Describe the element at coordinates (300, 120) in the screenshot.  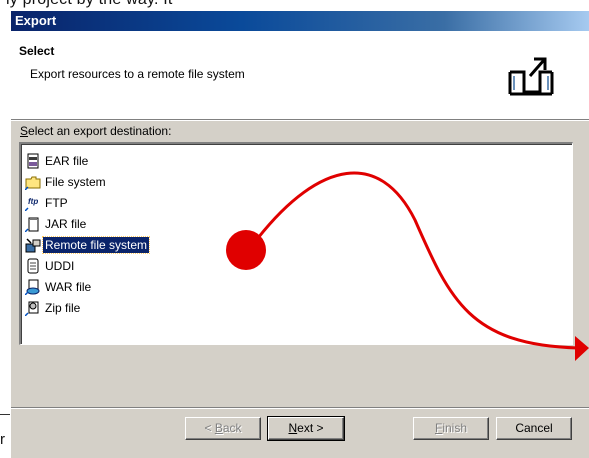
I see `header-separator` at that location.